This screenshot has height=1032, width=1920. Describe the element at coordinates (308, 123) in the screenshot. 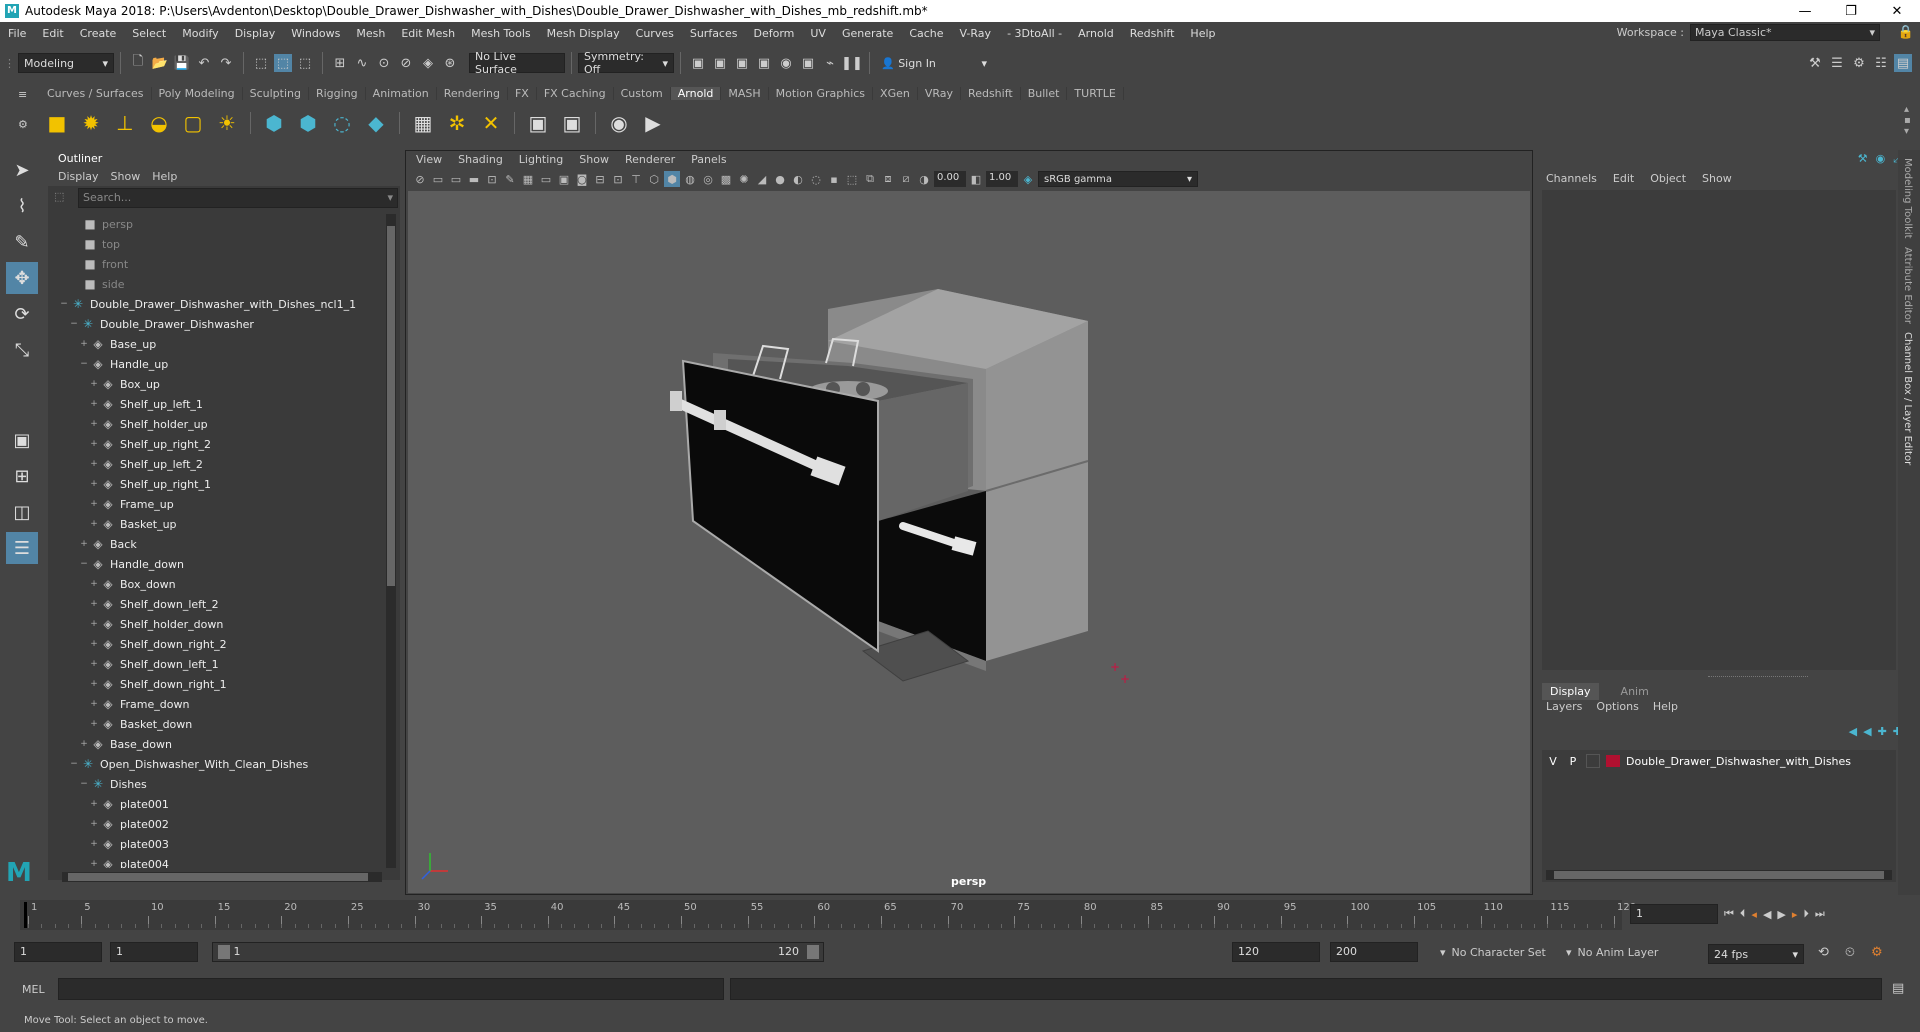

I see `export-standin-icon: ⬢` at that location.